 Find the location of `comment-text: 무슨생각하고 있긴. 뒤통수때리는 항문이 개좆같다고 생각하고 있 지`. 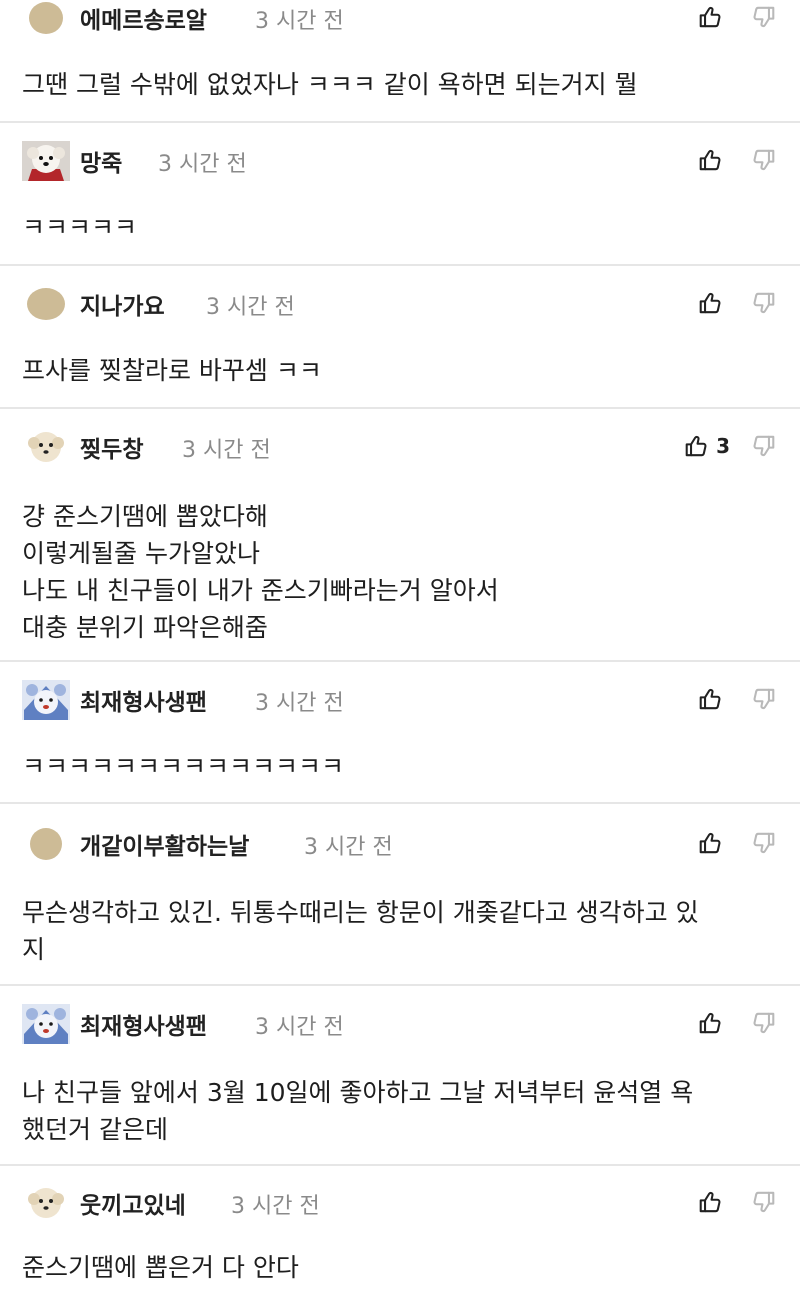

comment-text: 무슨생각하고 있긴. 뒤통수때리는 항문이 개좆같다고 생각하고 있 지 is located at coordinates (360, 931).